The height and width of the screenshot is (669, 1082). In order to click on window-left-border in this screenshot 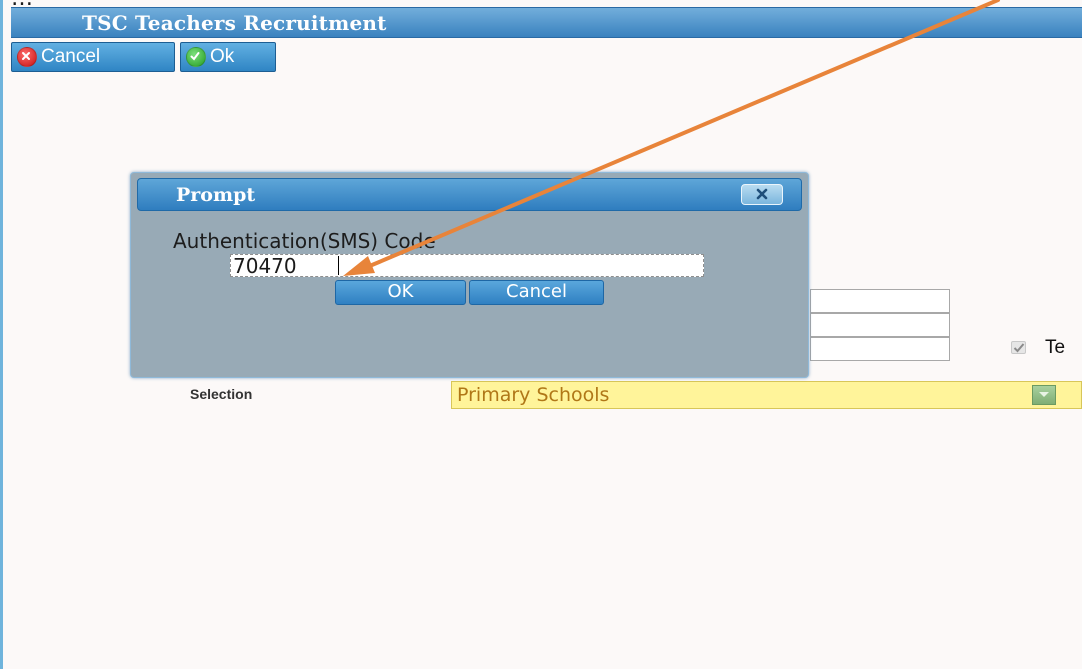, I will do `click(1, 334)`.